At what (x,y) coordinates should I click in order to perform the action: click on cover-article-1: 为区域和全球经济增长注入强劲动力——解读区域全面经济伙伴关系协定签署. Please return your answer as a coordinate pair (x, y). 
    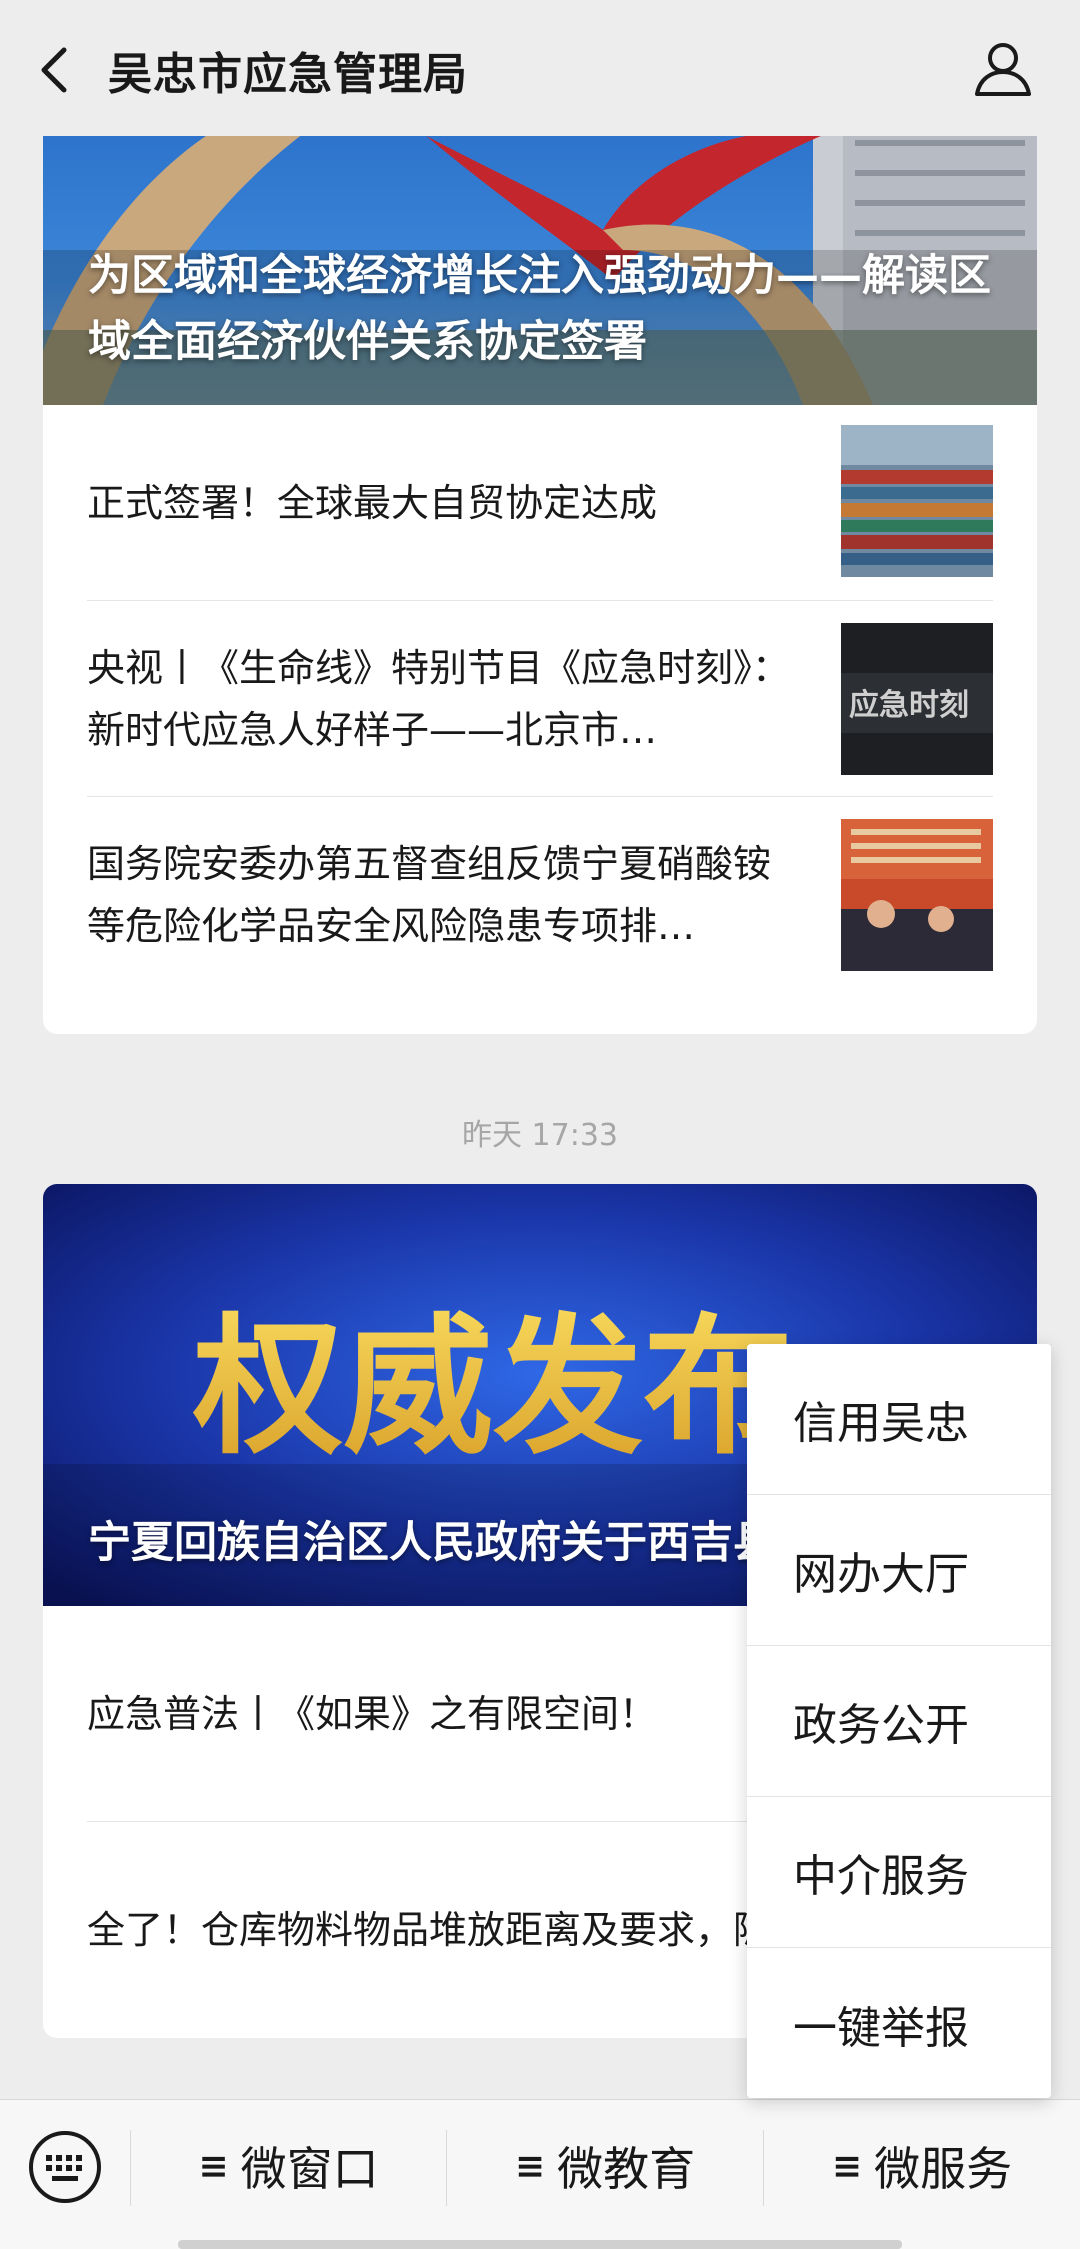
    Looking at the image, I should click on (540, 252).